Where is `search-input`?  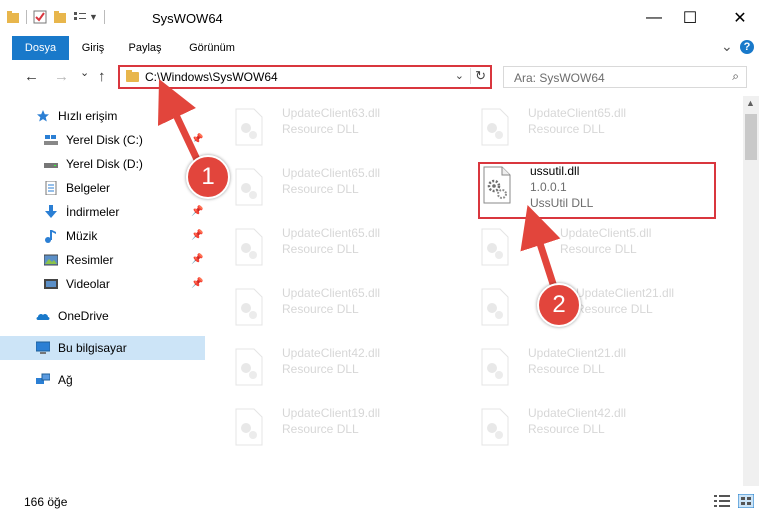
search-input is located at coordinates (619, 78).